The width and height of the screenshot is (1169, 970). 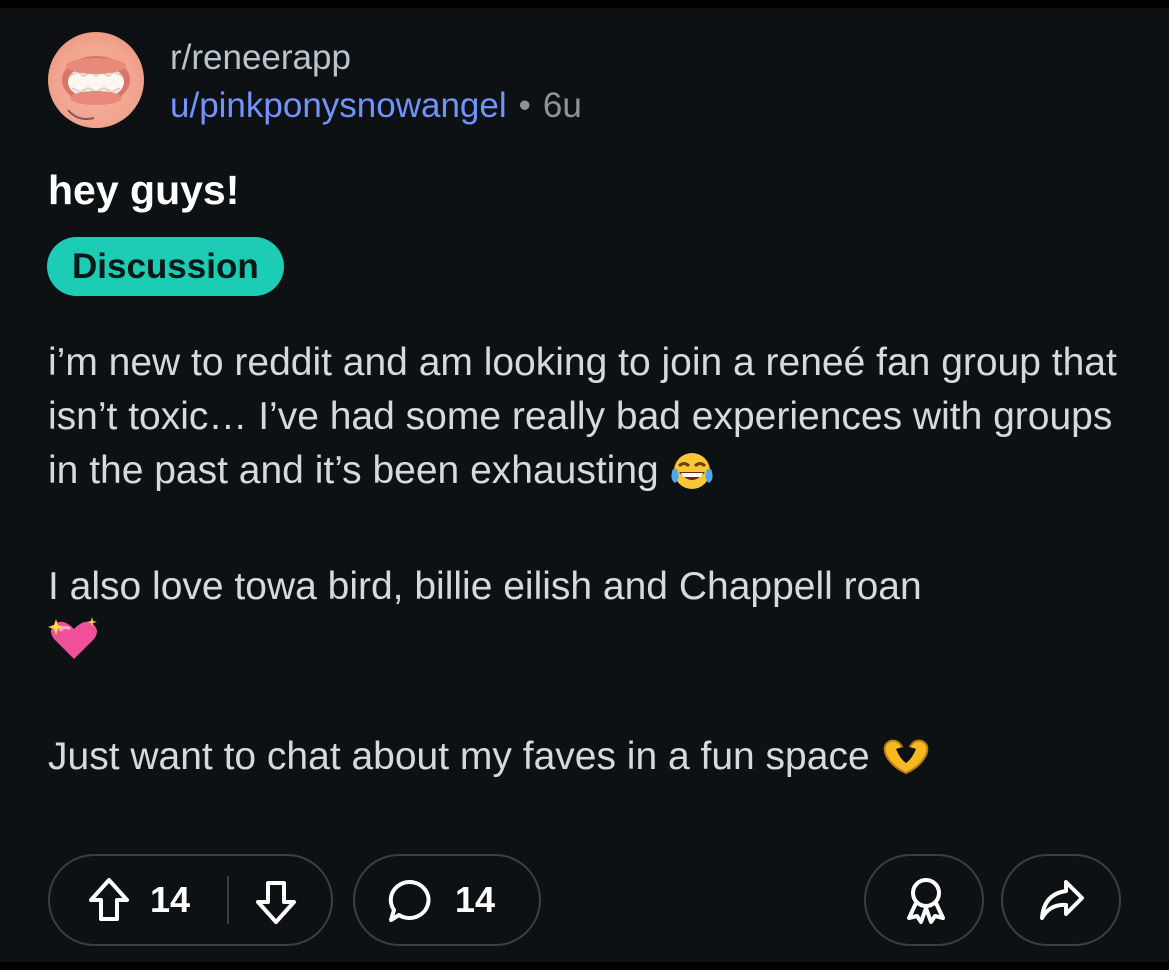 I want to click on upvote-icon, so click(x=109, y=900).